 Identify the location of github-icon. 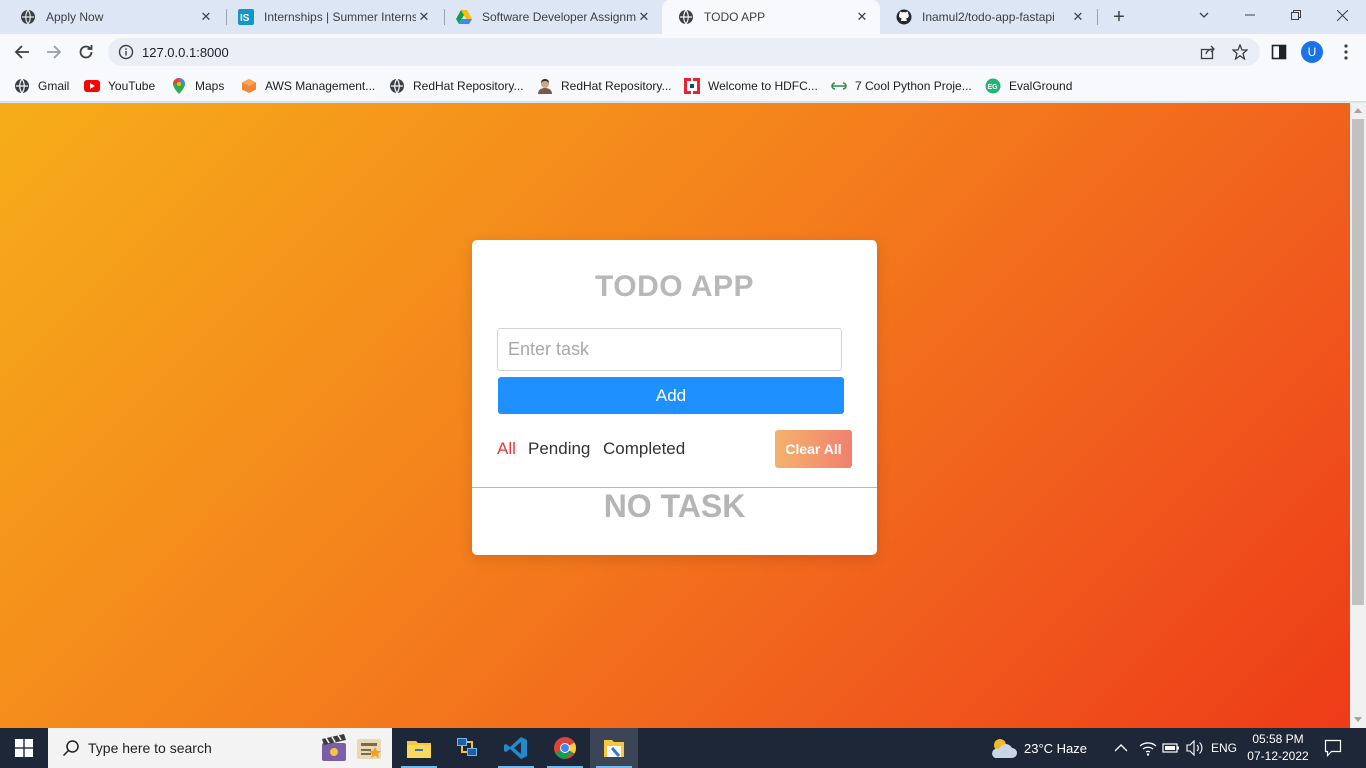
(904, 17).